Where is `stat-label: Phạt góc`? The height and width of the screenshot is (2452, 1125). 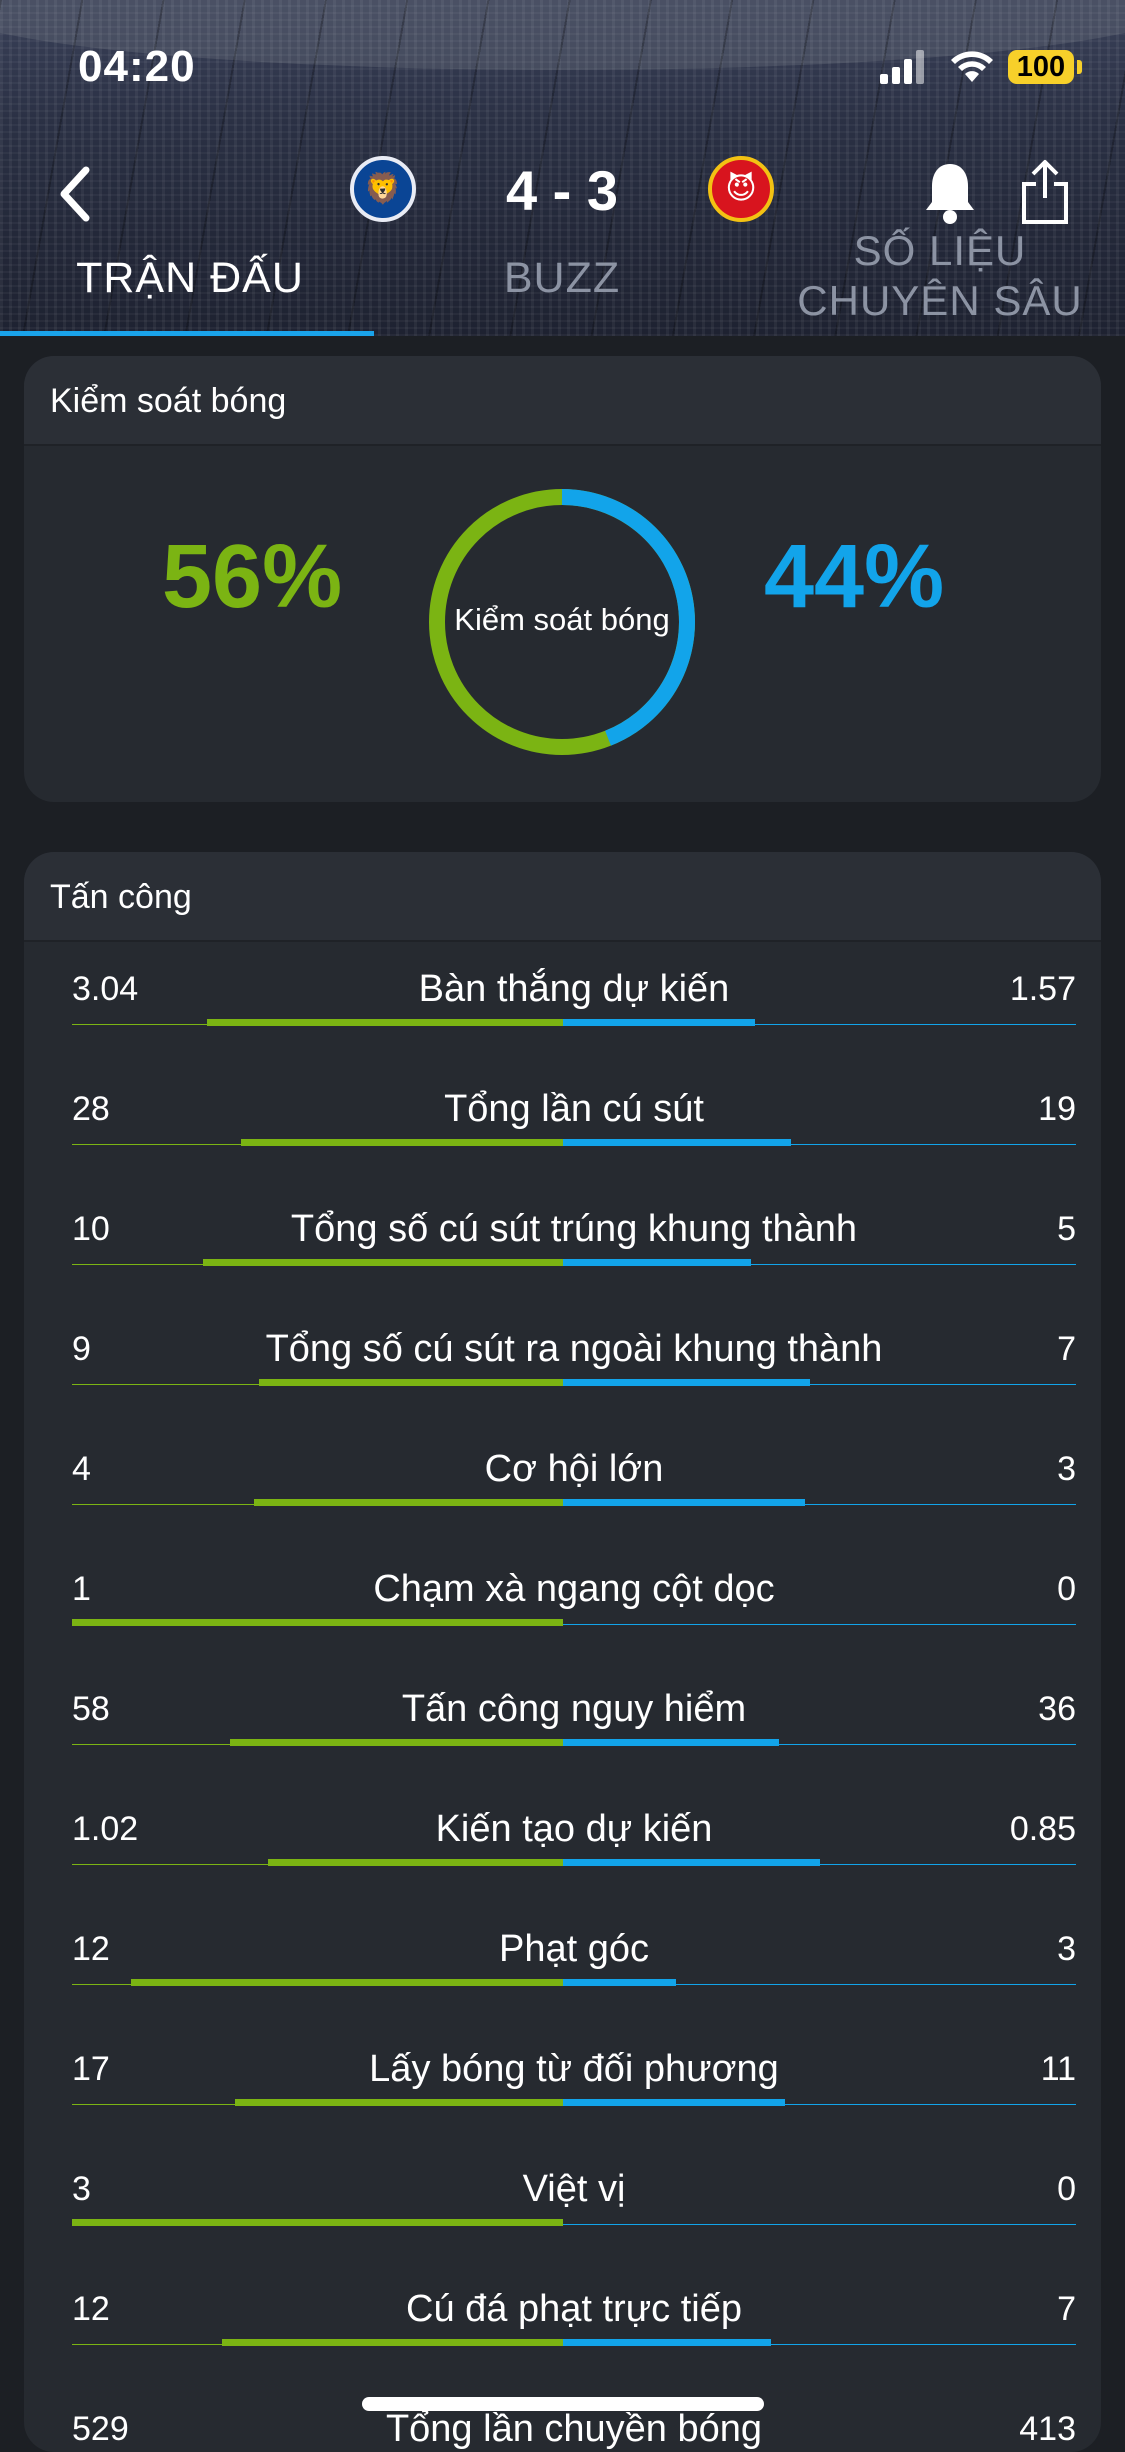
stat-label: Phạt góc is located at coordinates (574, 1949).